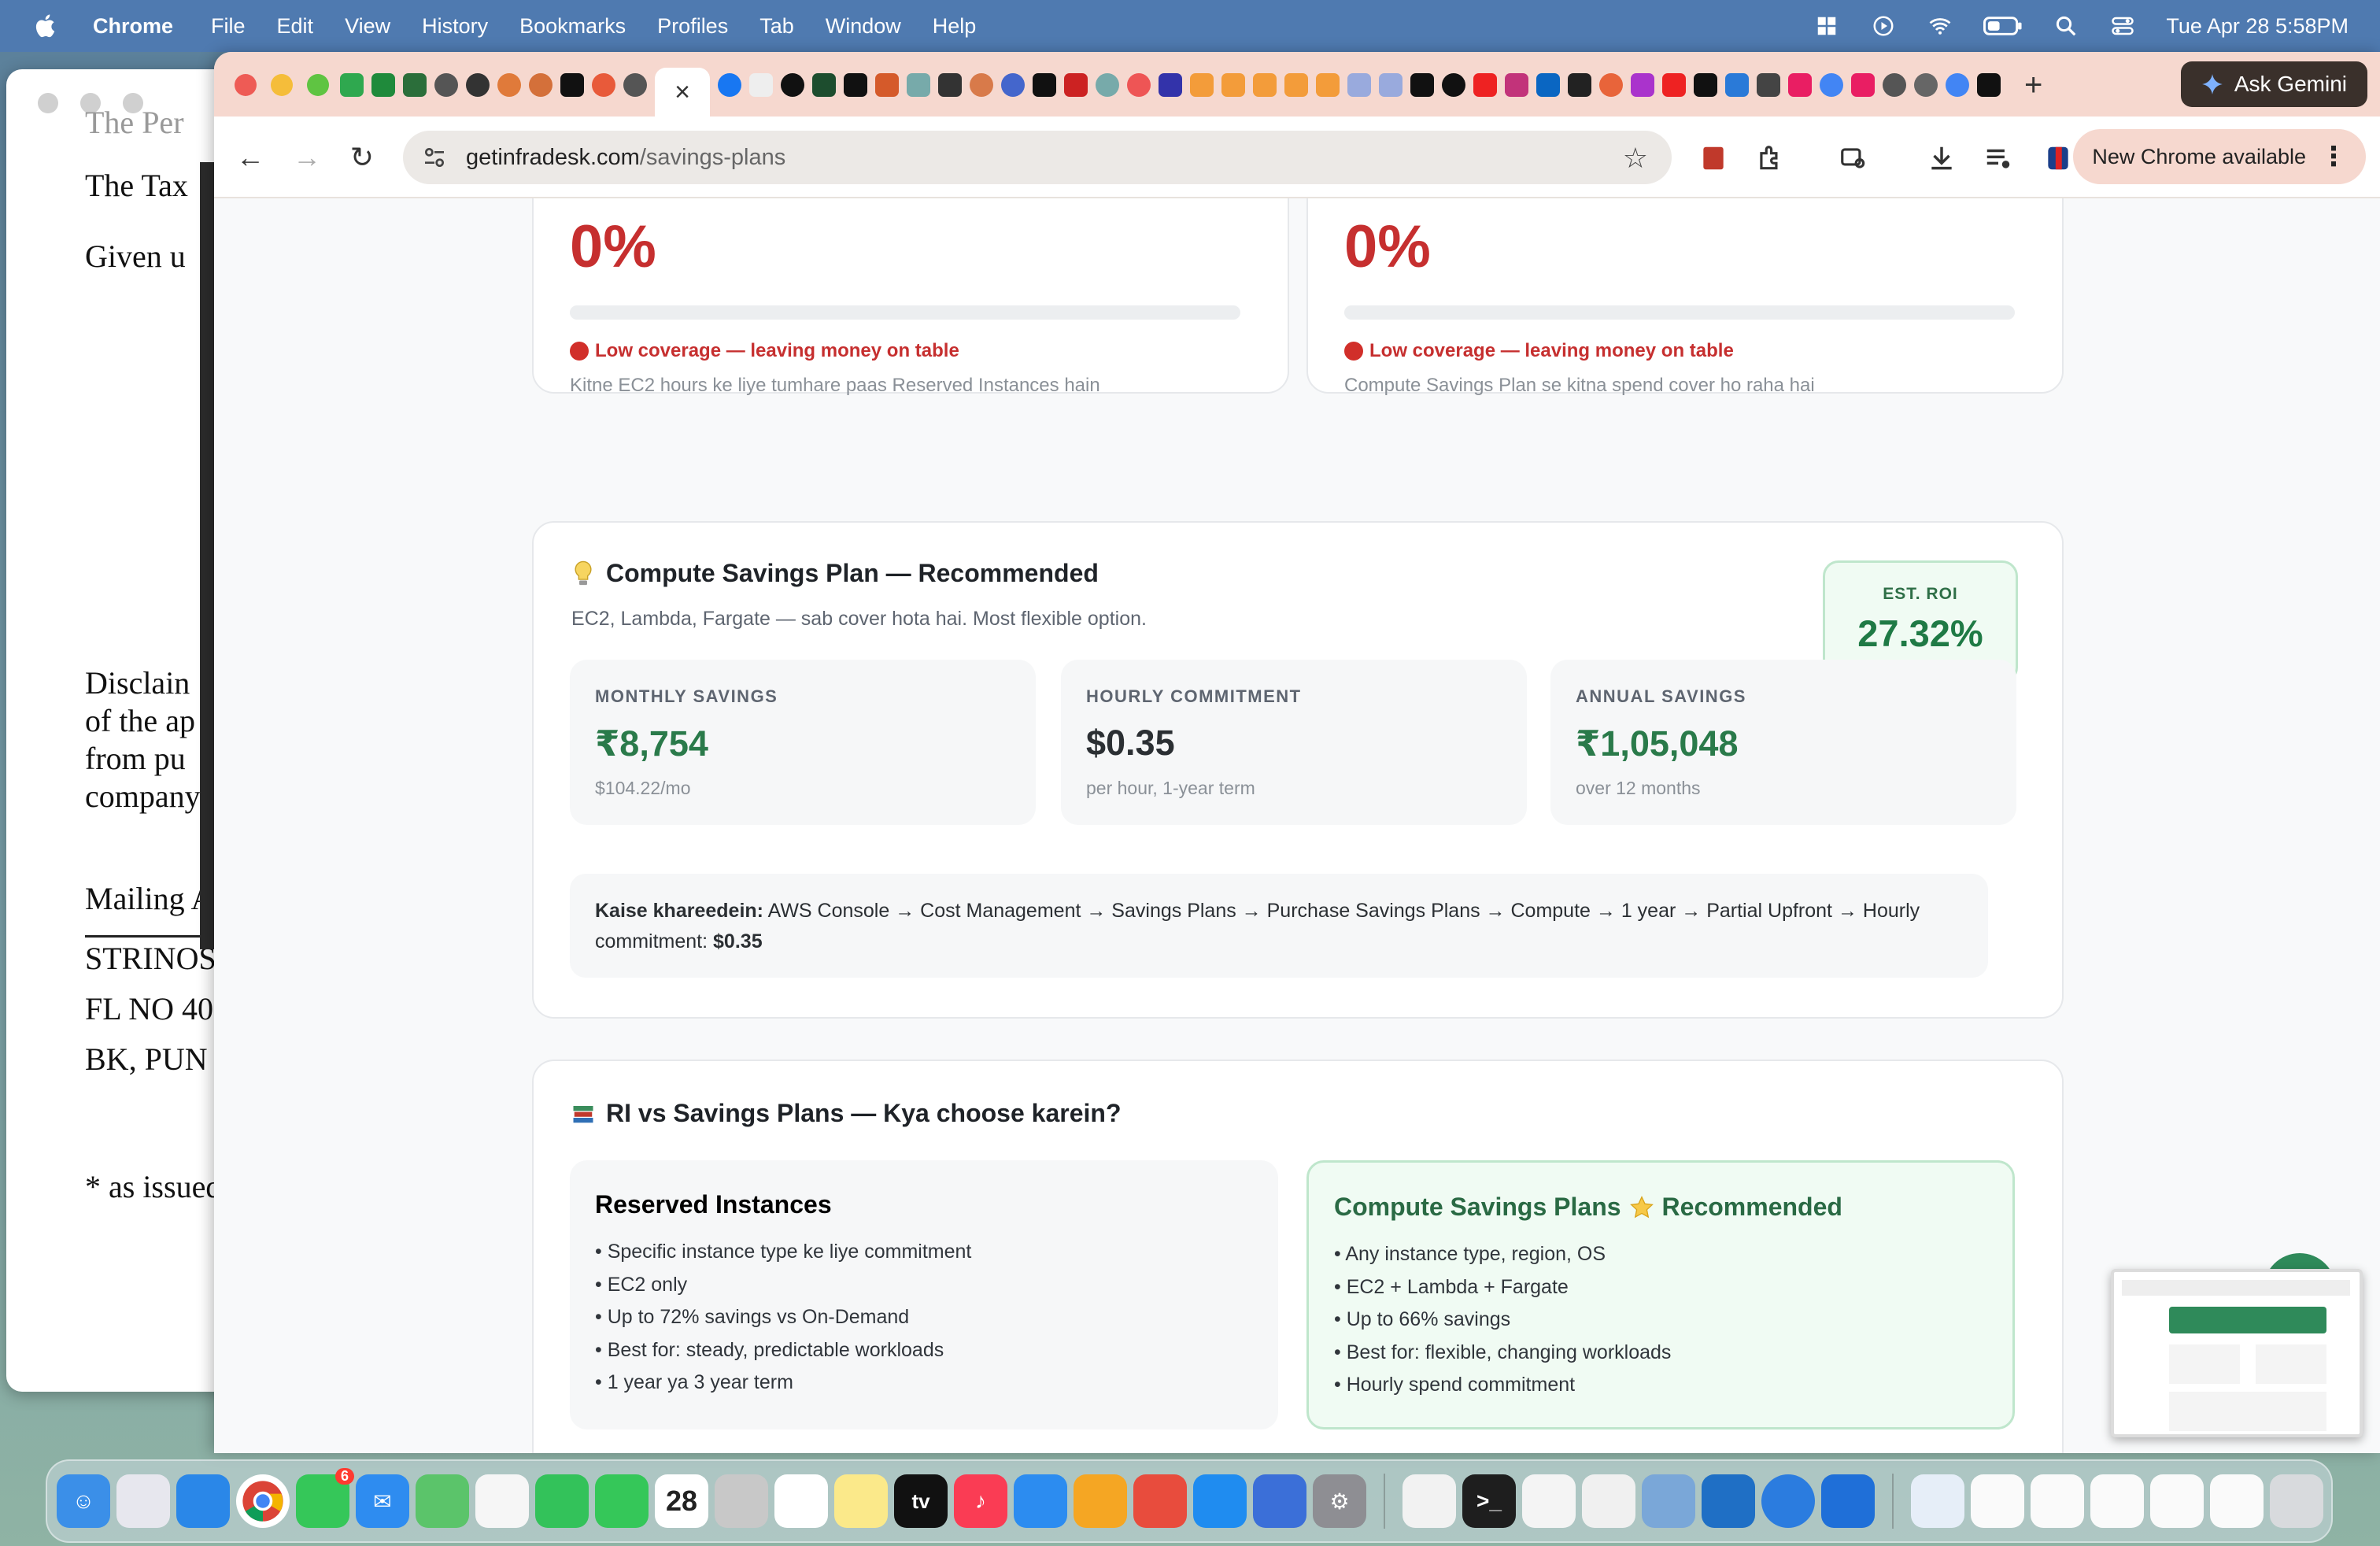 Image resolution: width=2380 pixels, height=1546 pixels. I want to click on bookmark-star-icon: ☆, so click(1635, 158).